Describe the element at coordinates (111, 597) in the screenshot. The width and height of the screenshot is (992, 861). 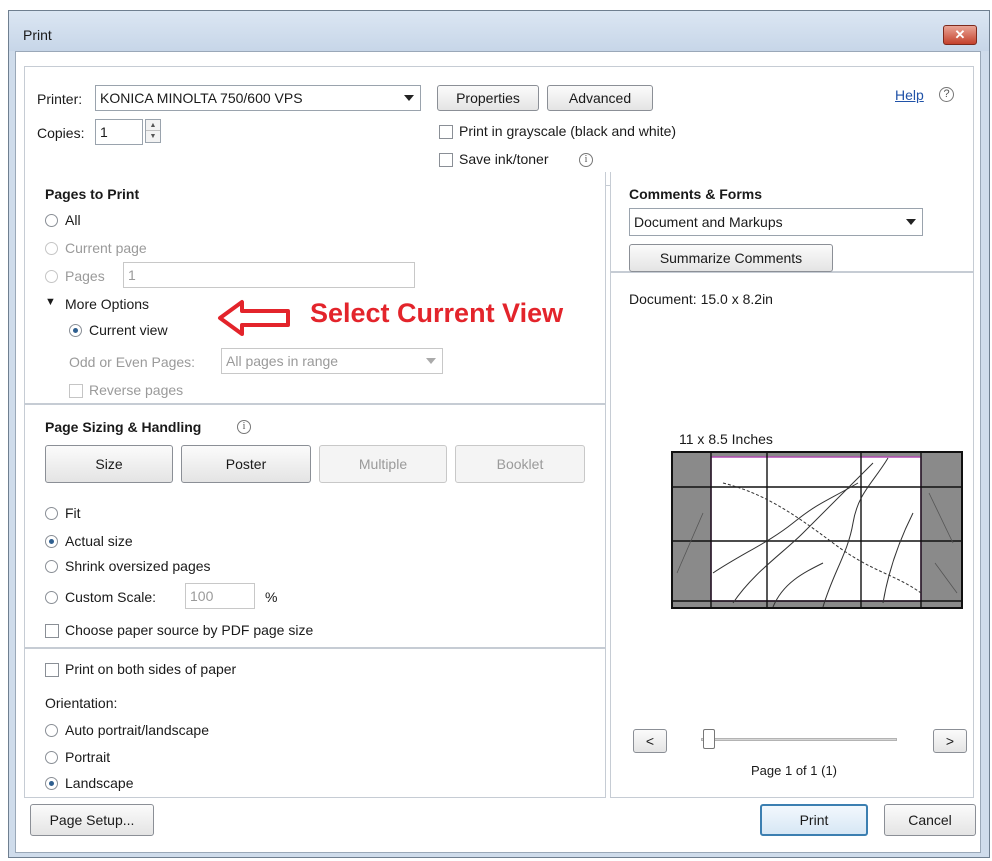
I see `custom-scale-label: Custom Scale:` at that location.